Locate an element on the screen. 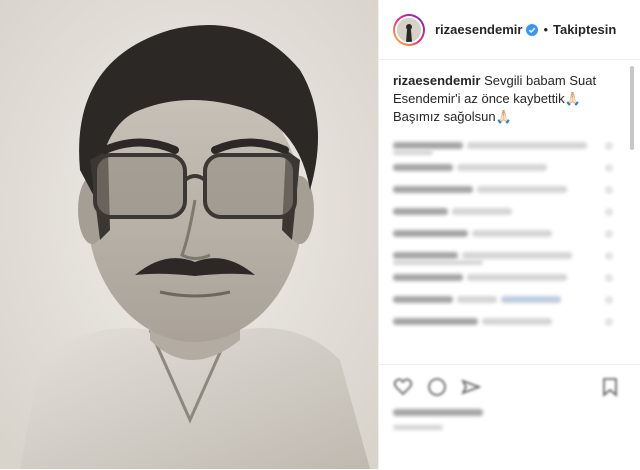  avatar-image is located at coordinates (409, 29).